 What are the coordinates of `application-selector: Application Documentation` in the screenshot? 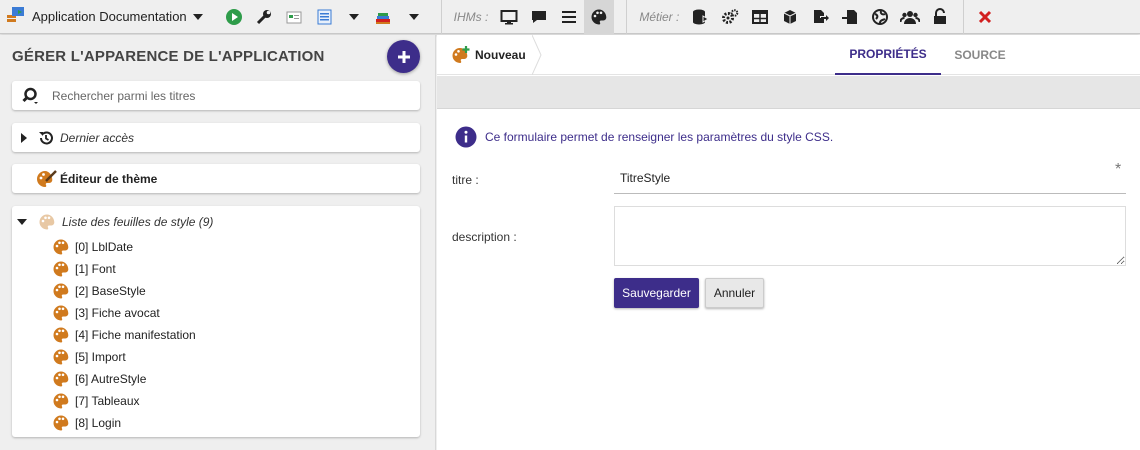 It's located at (101, 17).